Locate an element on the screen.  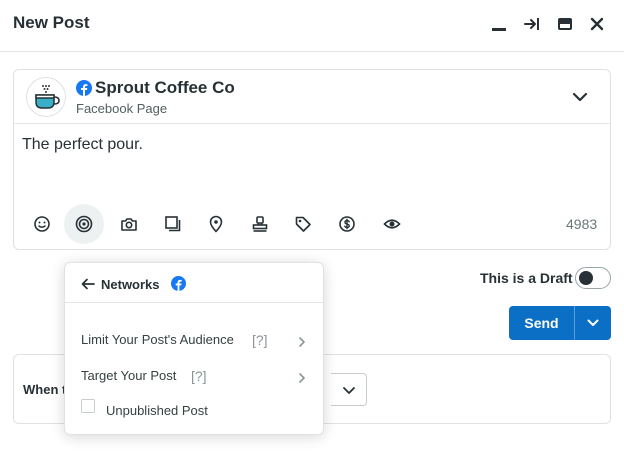
camera-icon is located at coordinates (129, 224).